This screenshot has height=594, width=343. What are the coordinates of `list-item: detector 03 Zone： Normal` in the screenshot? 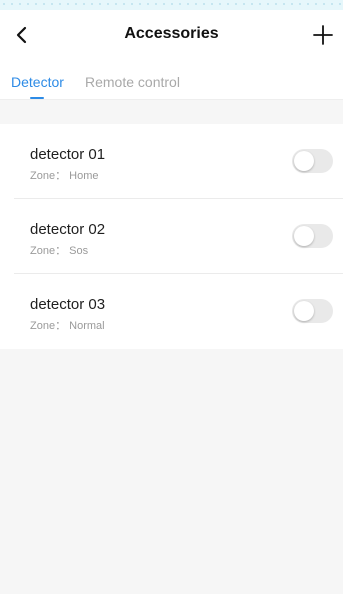 It's located at (171, 311).